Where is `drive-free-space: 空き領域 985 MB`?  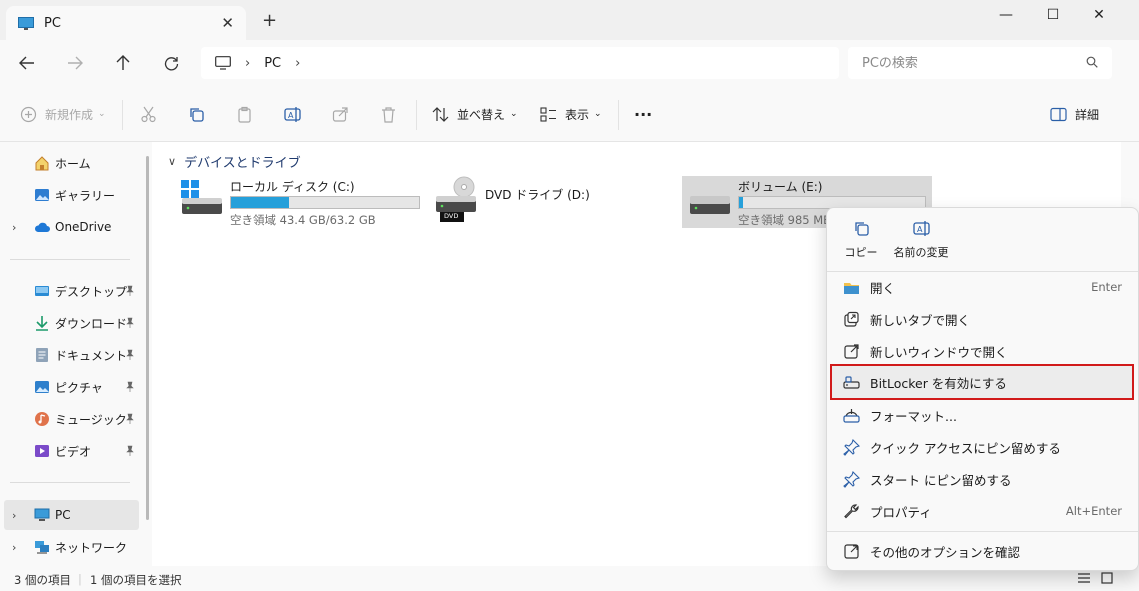
drive-free-space: 空き領域 985 MB is located at coordinates (785, 220).